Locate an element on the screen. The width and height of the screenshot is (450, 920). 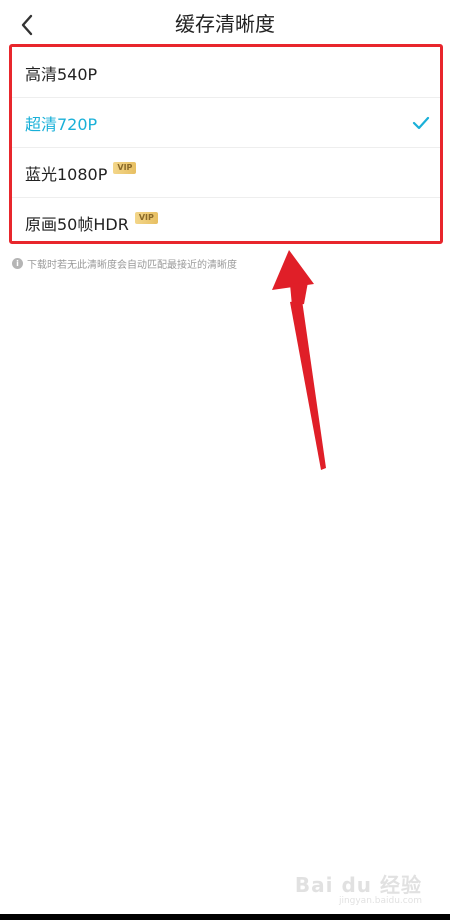
option-label: 蓝光1080P is located at coordinates (66, 174).